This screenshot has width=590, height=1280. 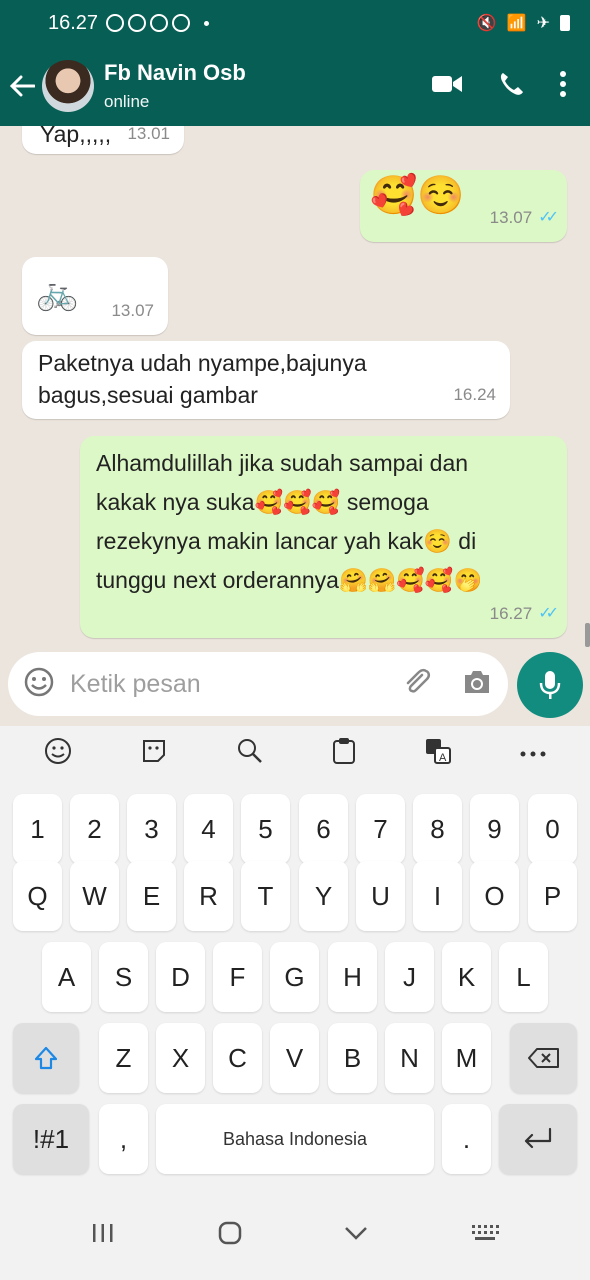 What do you see at coordinates (282, 463) in the screenshot?
I see `message-line: Alhamdulillah jika sudah sampai dan` at bounding box center [282, 463].